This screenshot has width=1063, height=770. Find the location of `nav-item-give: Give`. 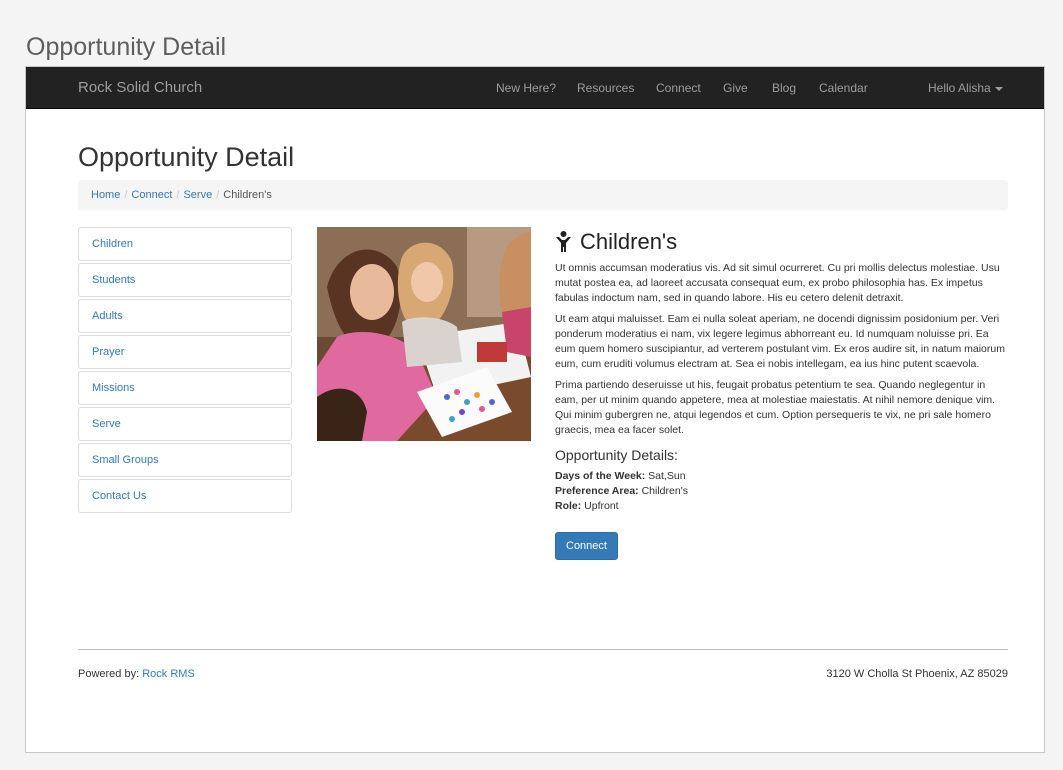

nav-item-give: Give is located at coordinates (735, 88).